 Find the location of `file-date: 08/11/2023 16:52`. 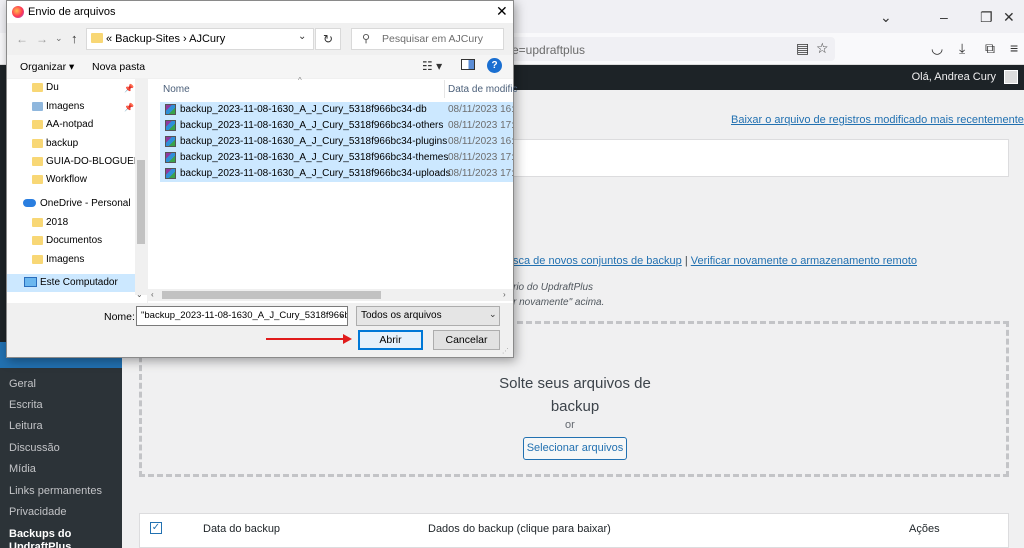

file-date: 08/11/2023 16:52 is located at coordinates (480, 109).